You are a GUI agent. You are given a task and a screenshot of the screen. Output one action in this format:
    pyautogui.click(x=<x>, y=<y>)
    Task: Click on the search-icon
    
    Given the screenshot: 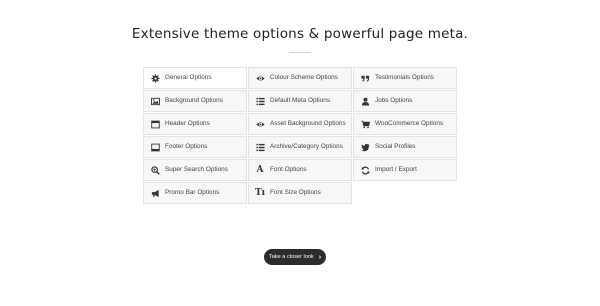 What is the action you would take?
    pyautogui.click(x=155, y=170)
    